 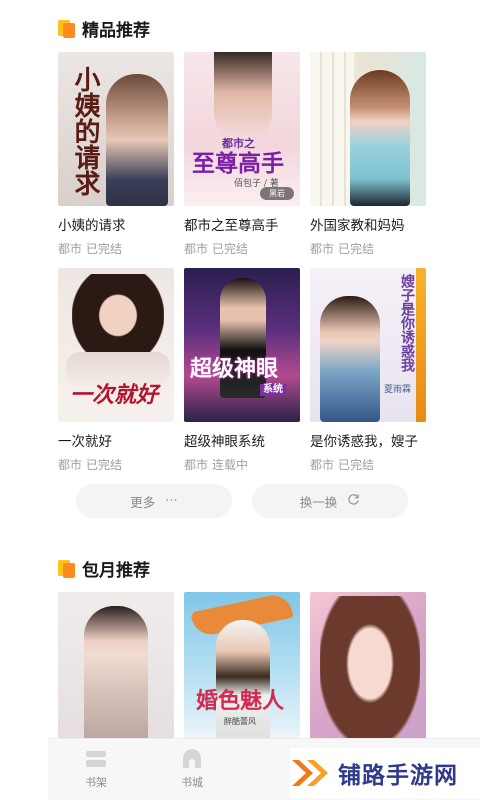 I want to click on book-card: 一次就好 一次就好 都市 已完结, so click(x=116, y=370).